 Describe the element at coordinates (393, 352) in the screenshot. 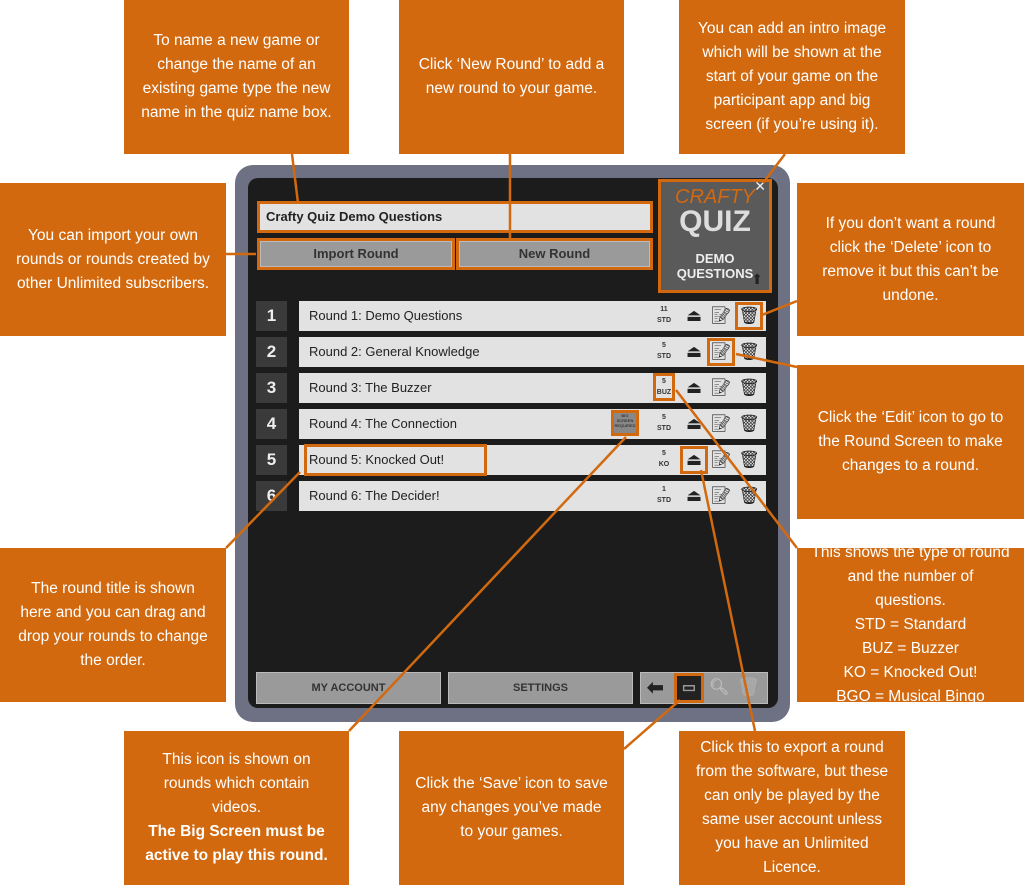

I see `round-title: Round 2: General Knowledge` at that location.